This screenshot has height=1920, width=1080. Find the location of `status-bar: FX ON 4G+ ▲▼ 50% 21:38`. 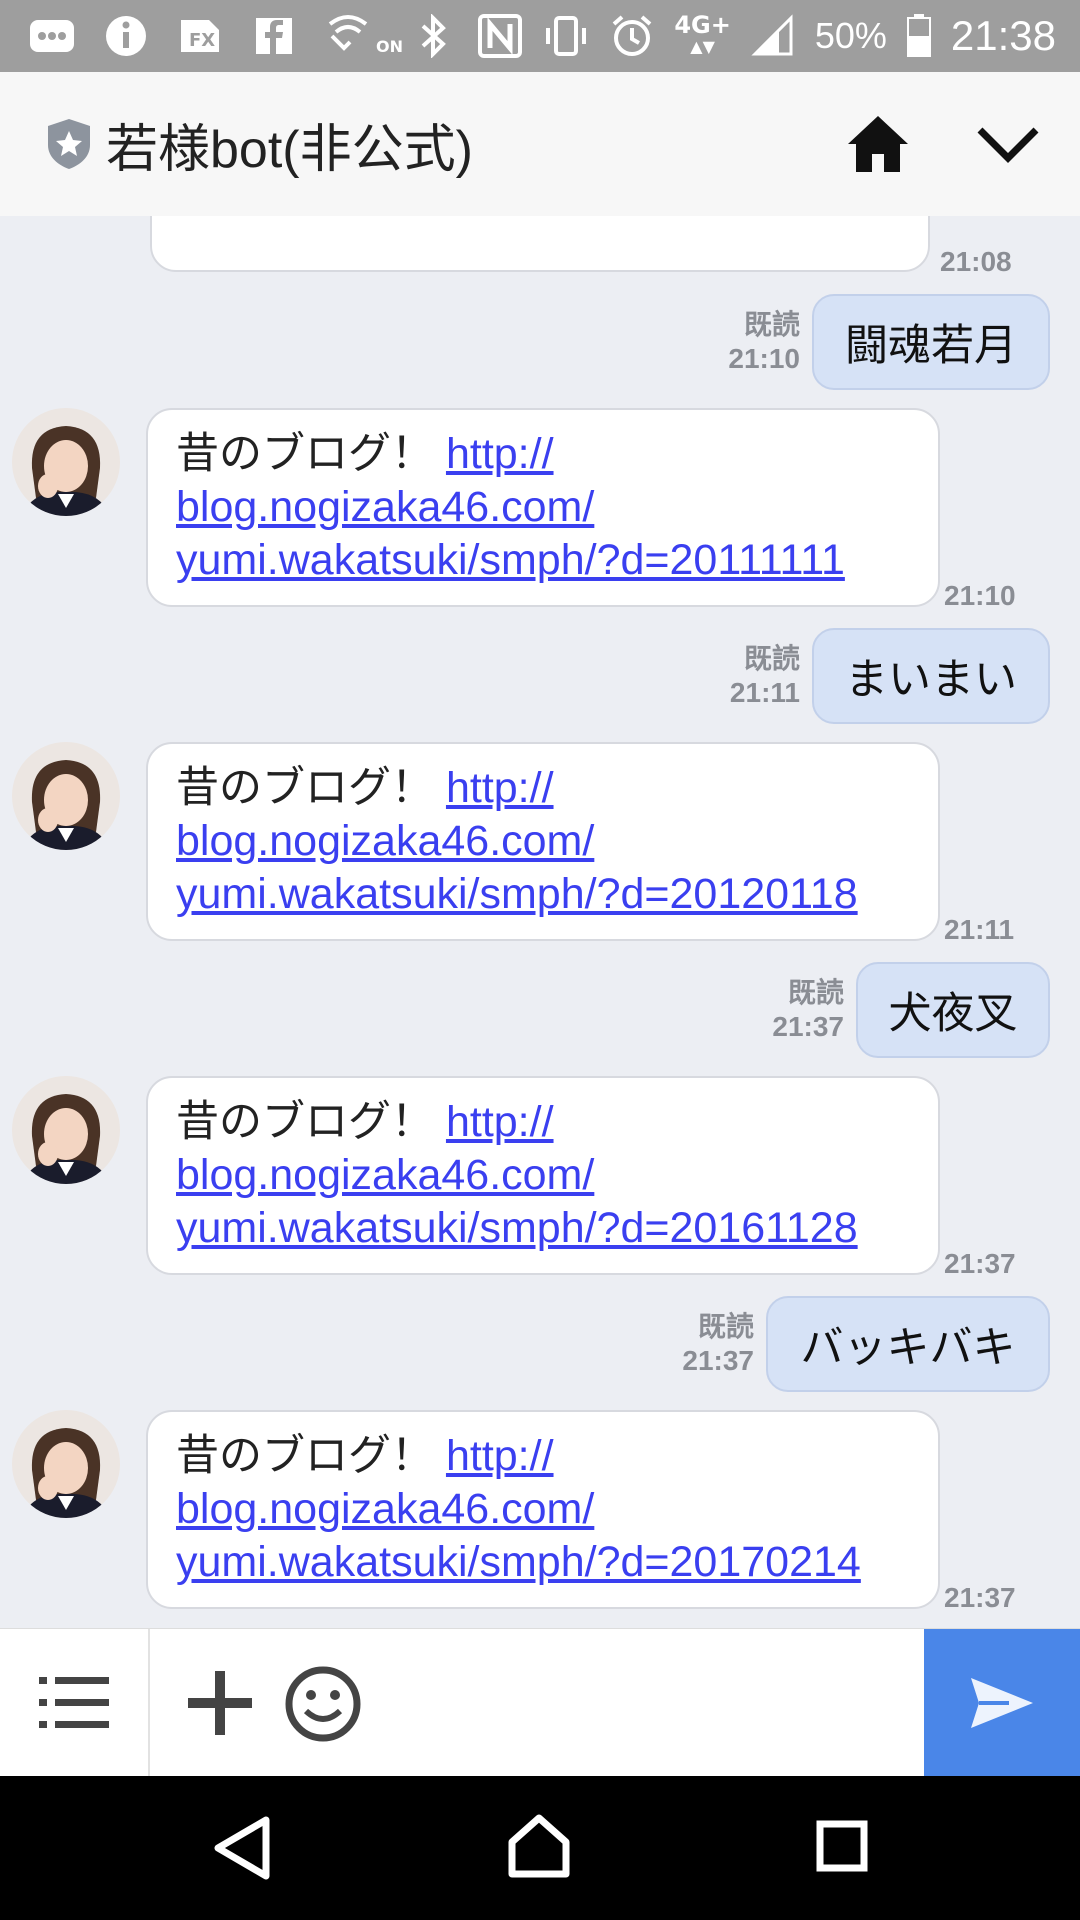

status-bar: FX ON 4G+ ▲▼ 50% 21:38 is located at coordinates (540, 36).